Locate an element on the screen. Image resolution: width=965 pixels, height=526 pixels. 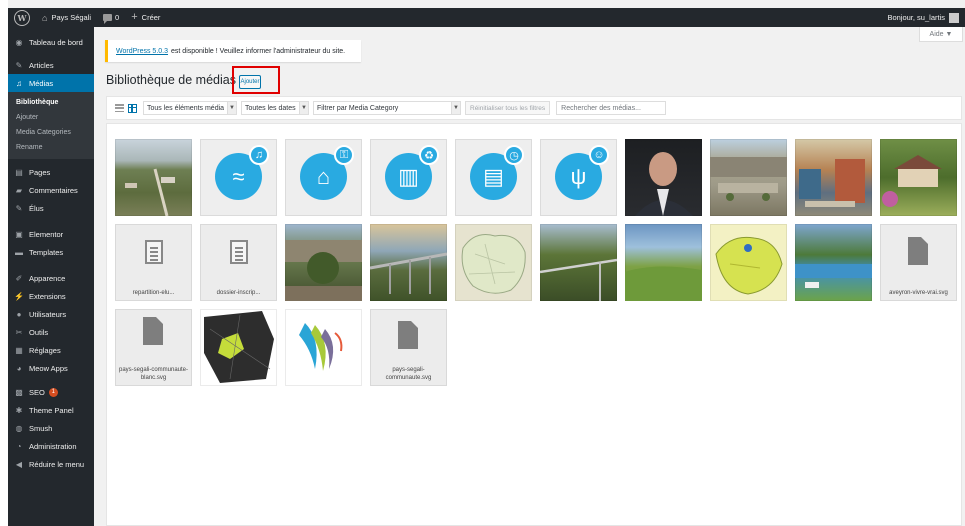
media-thumbnail-portrait is located at coordinates (663, 177).